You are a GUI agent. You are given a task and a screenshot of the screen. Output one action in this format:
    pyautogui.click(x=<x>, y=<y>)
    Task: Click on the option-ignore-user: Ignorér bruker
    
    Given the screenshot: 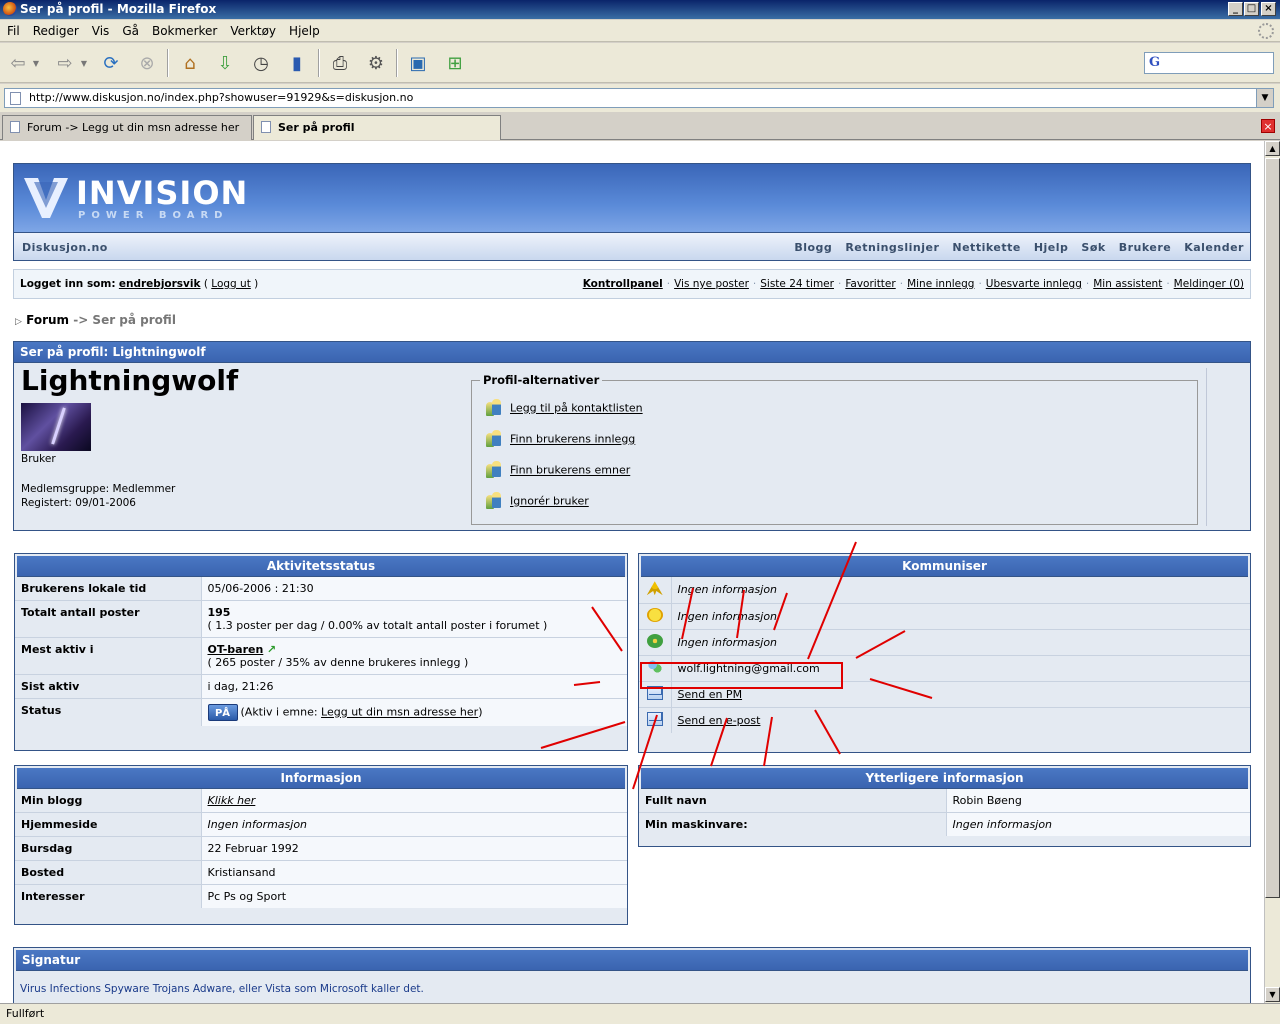 What is the action you would take?
    pyautogui.click(x=537, y=502)
    